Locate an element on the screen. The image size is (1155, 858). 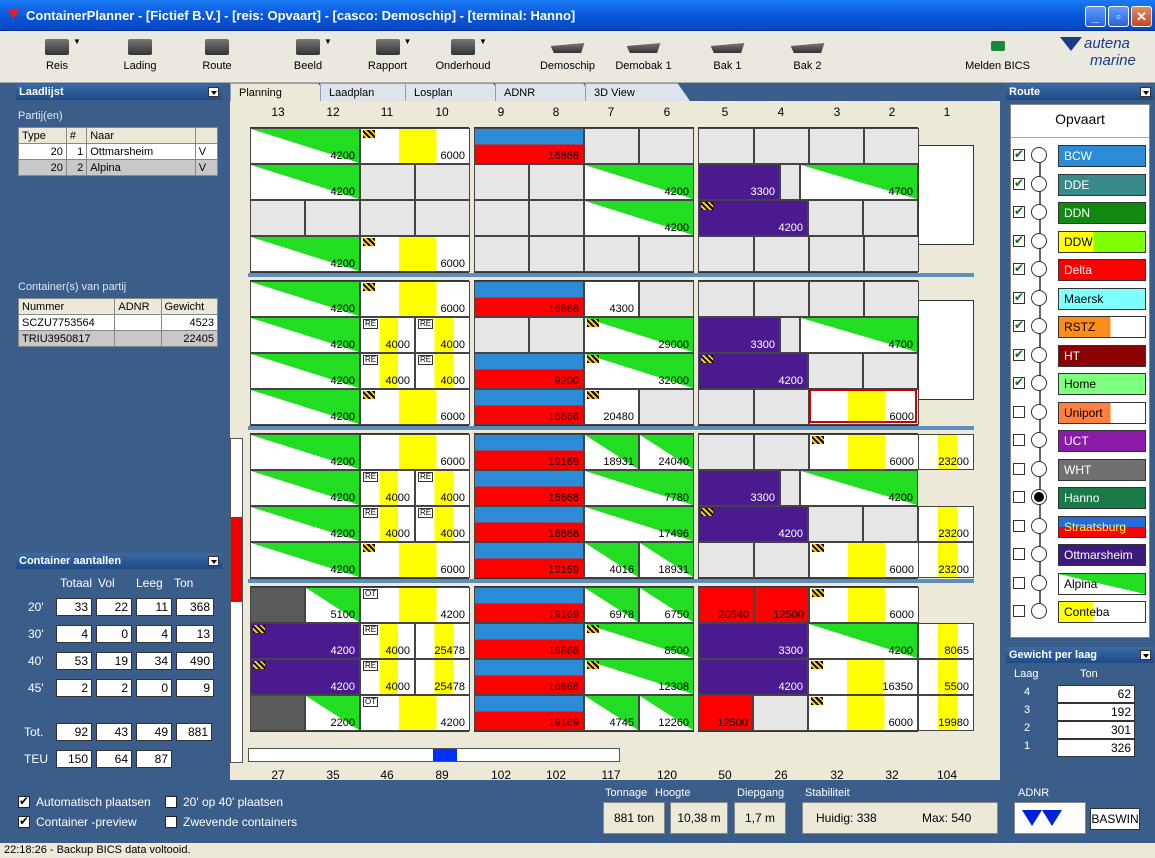
toolbar-button-bak-2: Bak 2 is located at coordinates (807, 56).